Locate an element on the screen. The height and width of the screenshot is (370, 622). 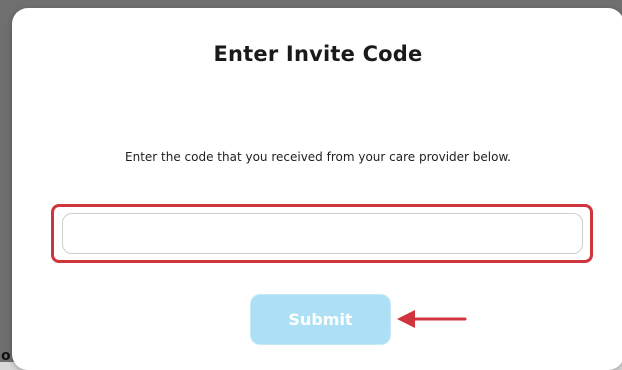
modal-title: Enter Invite Code is located at coordinates (318, 54).